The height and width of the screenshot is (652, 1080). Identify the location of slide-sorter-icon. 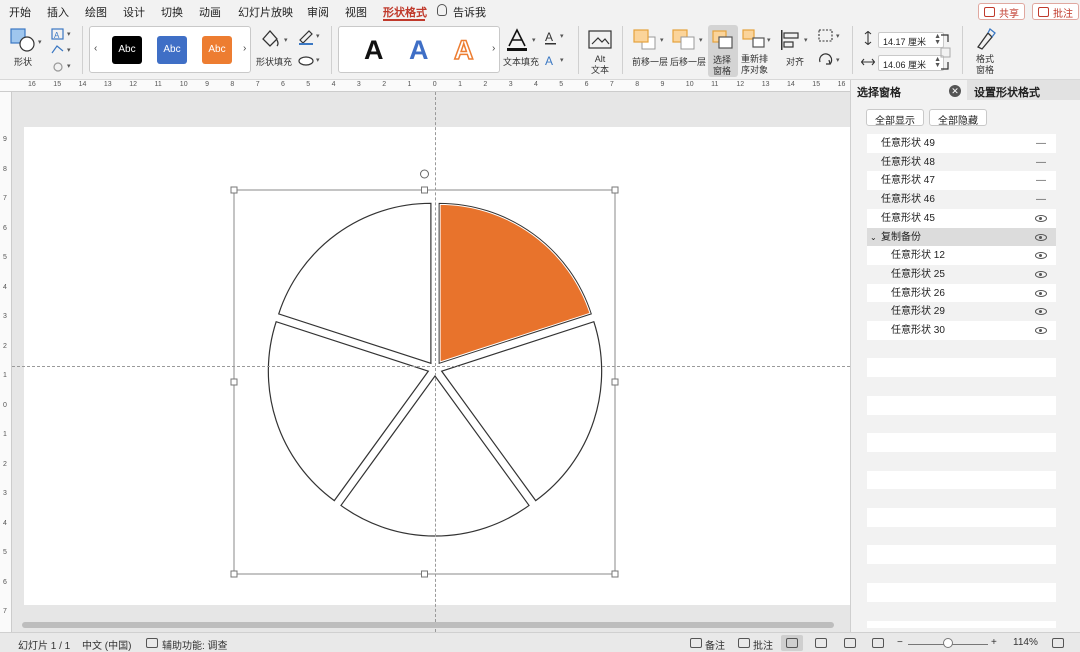
(821, 643).